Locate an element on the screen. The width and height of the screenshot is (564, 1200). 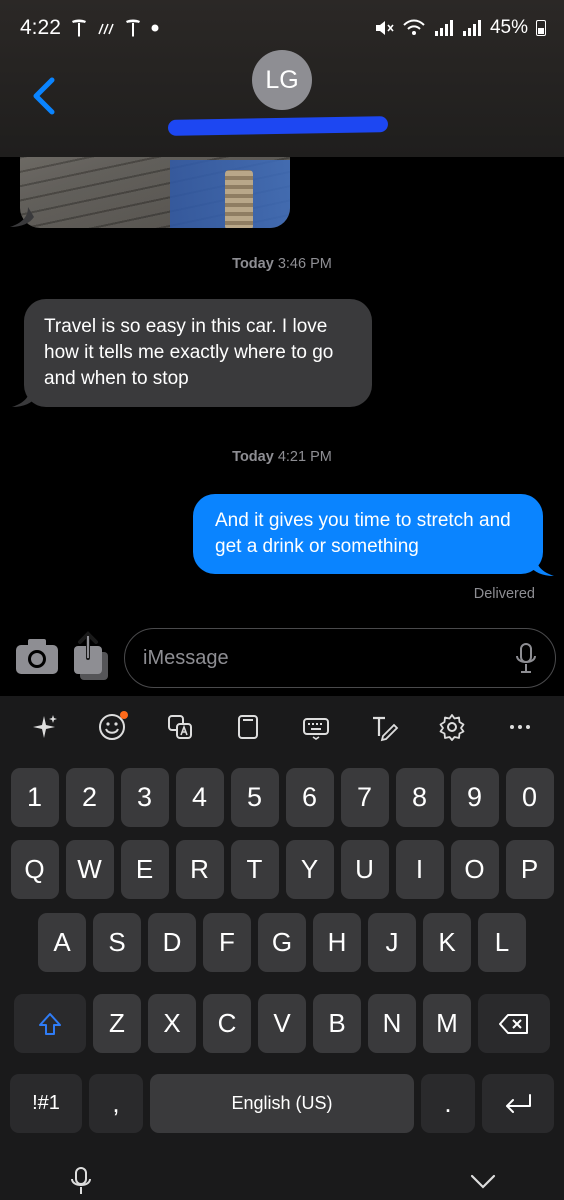
battery-icon is located at coordinates (541, 28).